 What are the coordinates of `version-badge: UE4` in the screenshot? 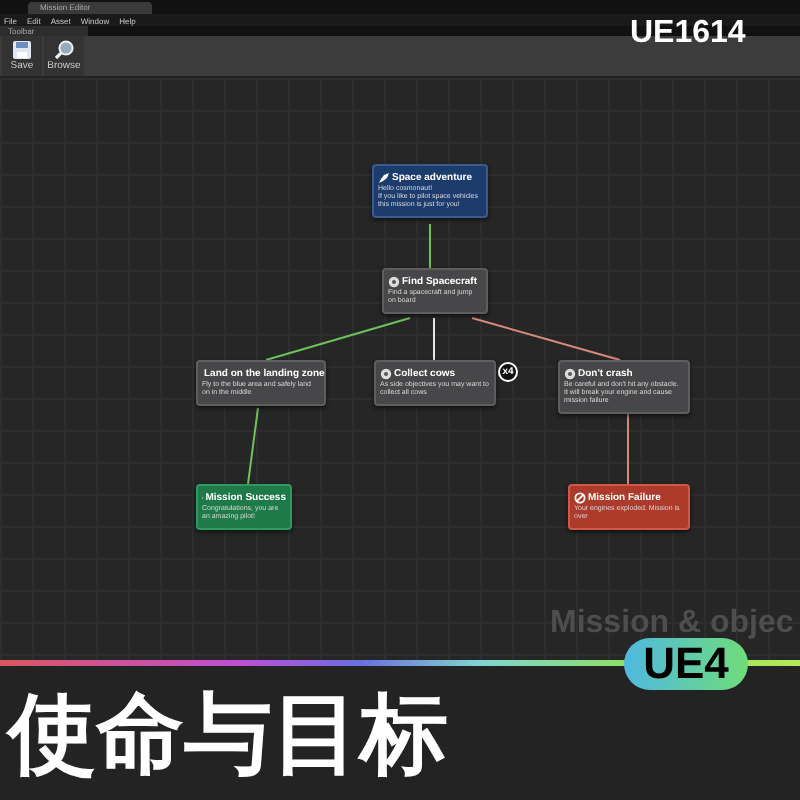 It's located at (686, 664).